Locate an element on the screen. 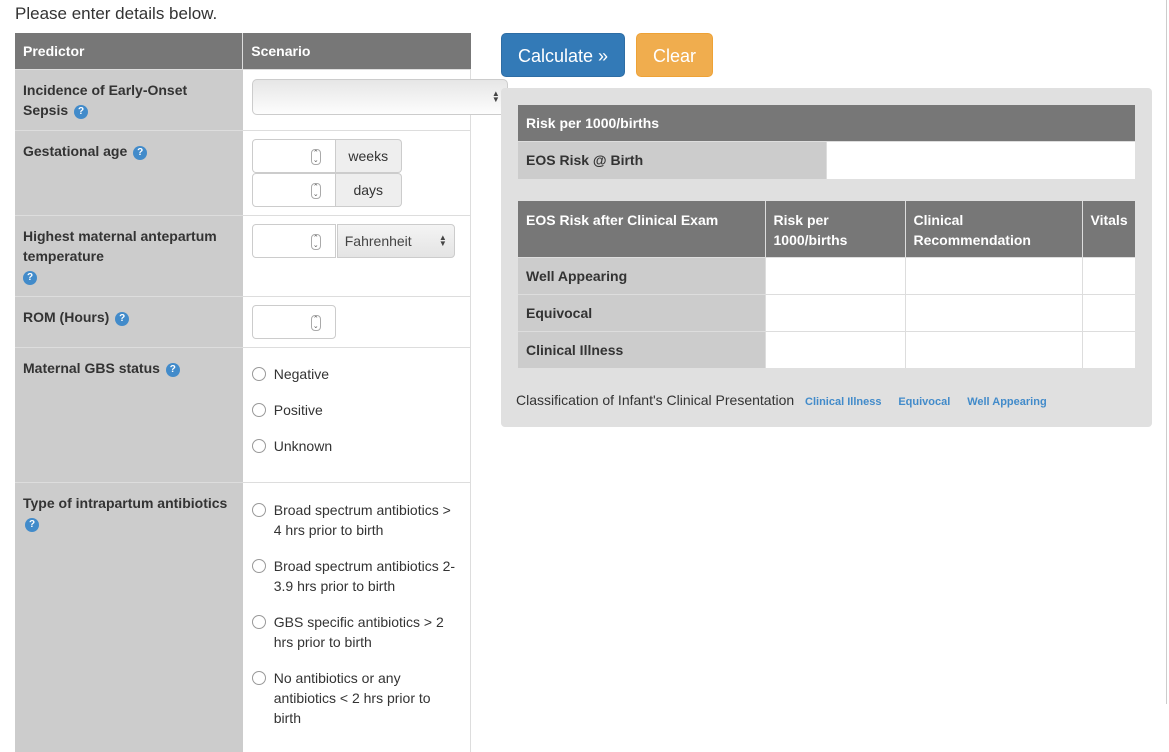 This screenshot has width=1169, height=752. temperature-input: ⌃ ⌄ is located at coordinates (293, 240).